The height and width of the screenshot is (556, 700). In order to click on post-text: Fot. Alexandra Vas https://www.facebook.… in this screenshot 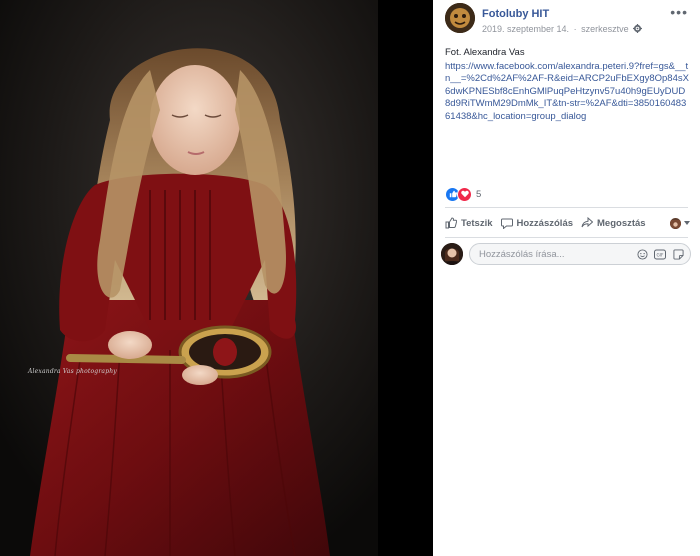, I will do `click(567, 85)`.